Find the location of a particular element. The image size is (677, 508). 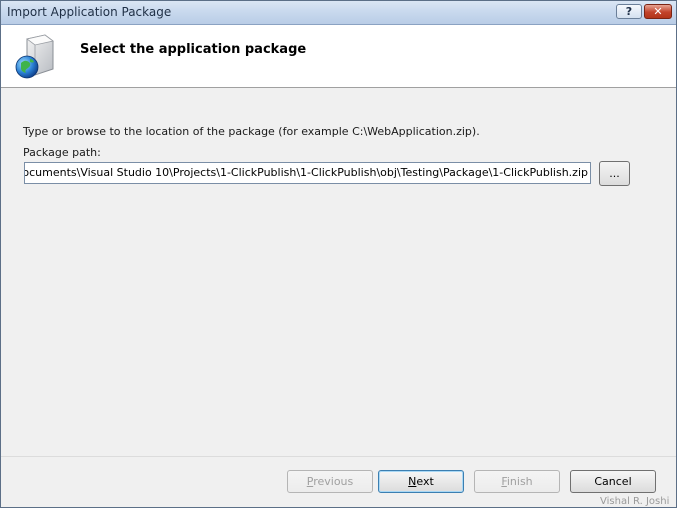

previous-button: Previous is located at coordinates (330, 481).